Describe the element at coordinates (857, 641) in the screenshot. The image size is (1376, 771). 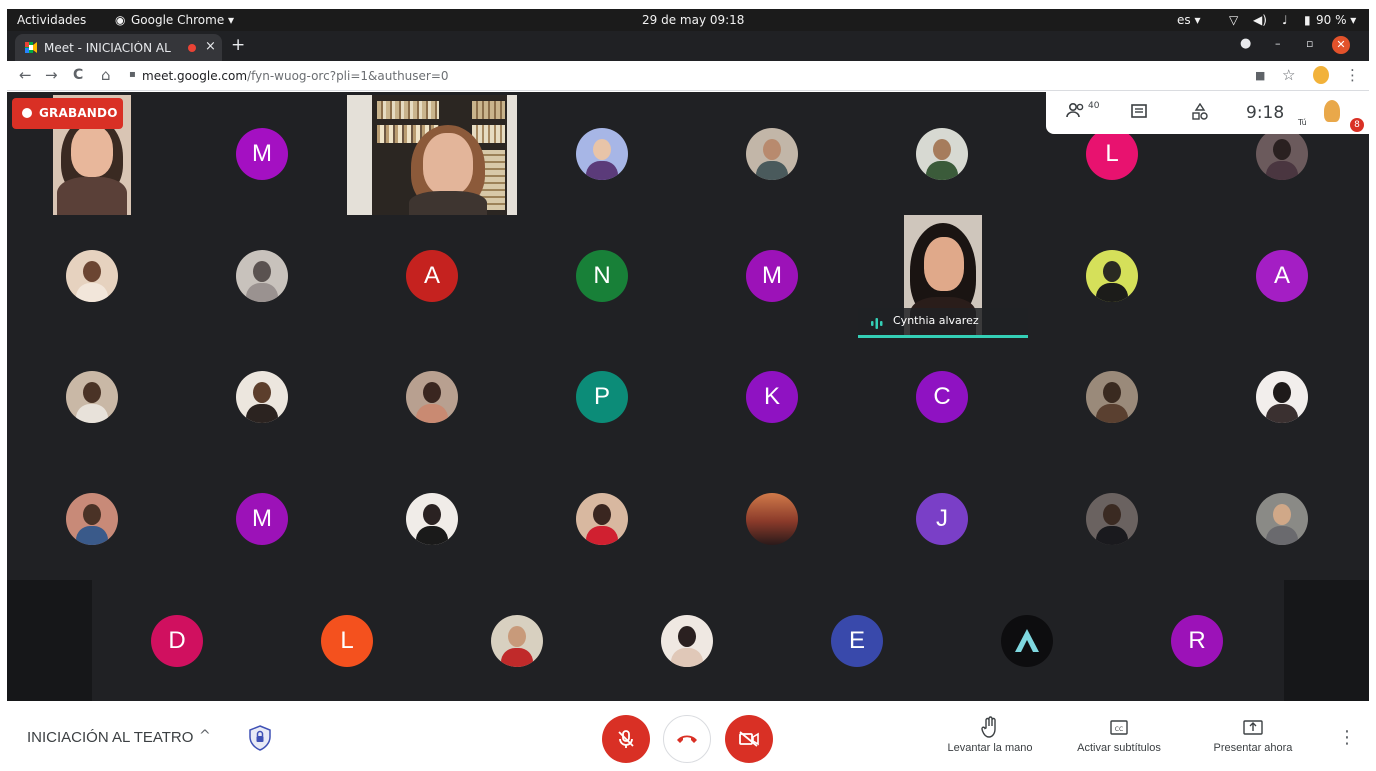
I see `participant-avatar-e: E` at that location.